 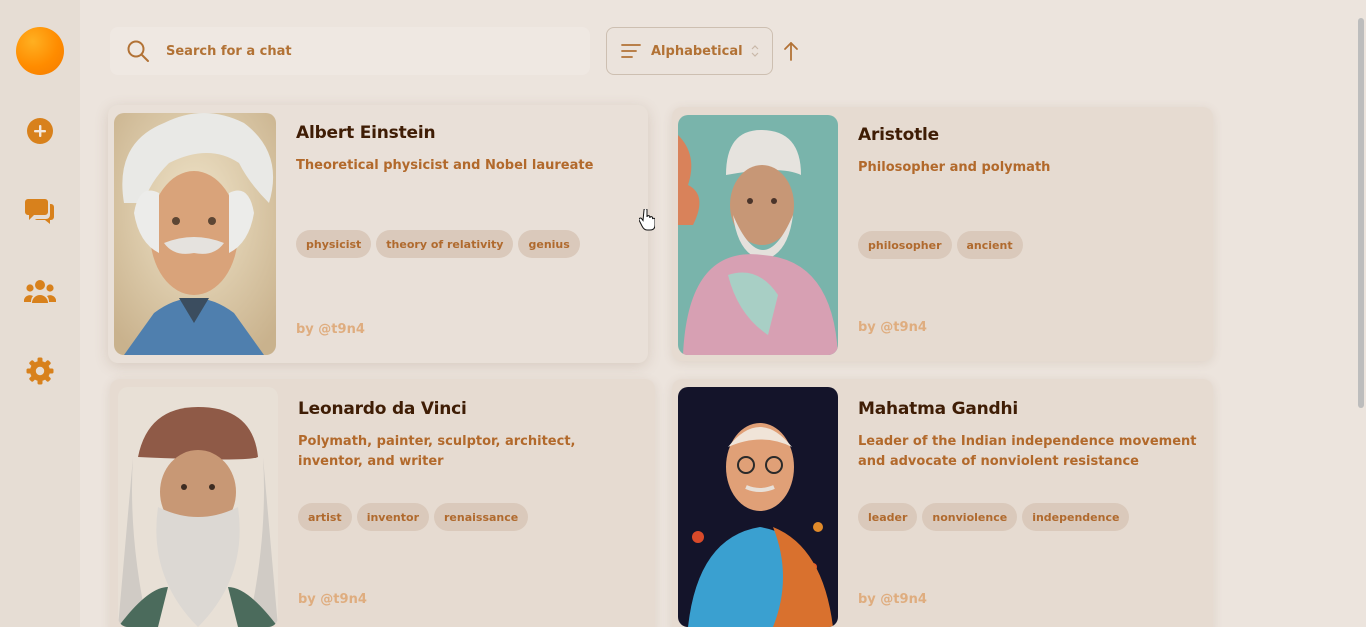 What do you see at coordinates (445, 244) in the screenshot?
I see `tag: theory of relativity` at bounding box center [445, 244].